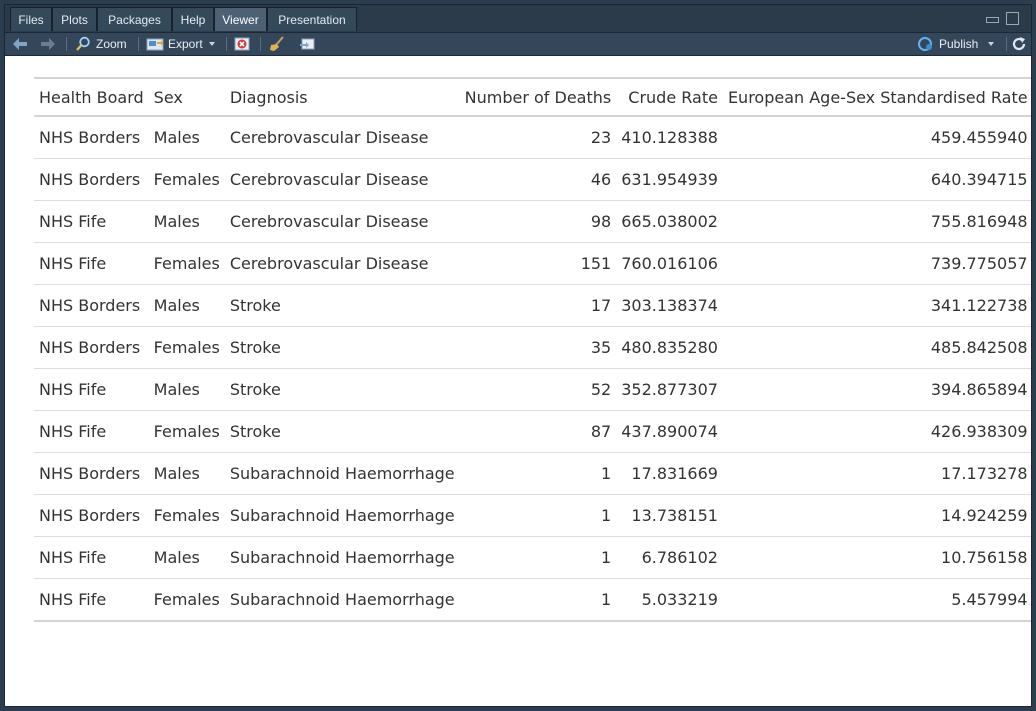 This screenshot has height=711, width=1036. What do you see at coordinates (876, 221) in the screenshot?
I see `table-cell: 755.816948` at bounding box center [876, 221].